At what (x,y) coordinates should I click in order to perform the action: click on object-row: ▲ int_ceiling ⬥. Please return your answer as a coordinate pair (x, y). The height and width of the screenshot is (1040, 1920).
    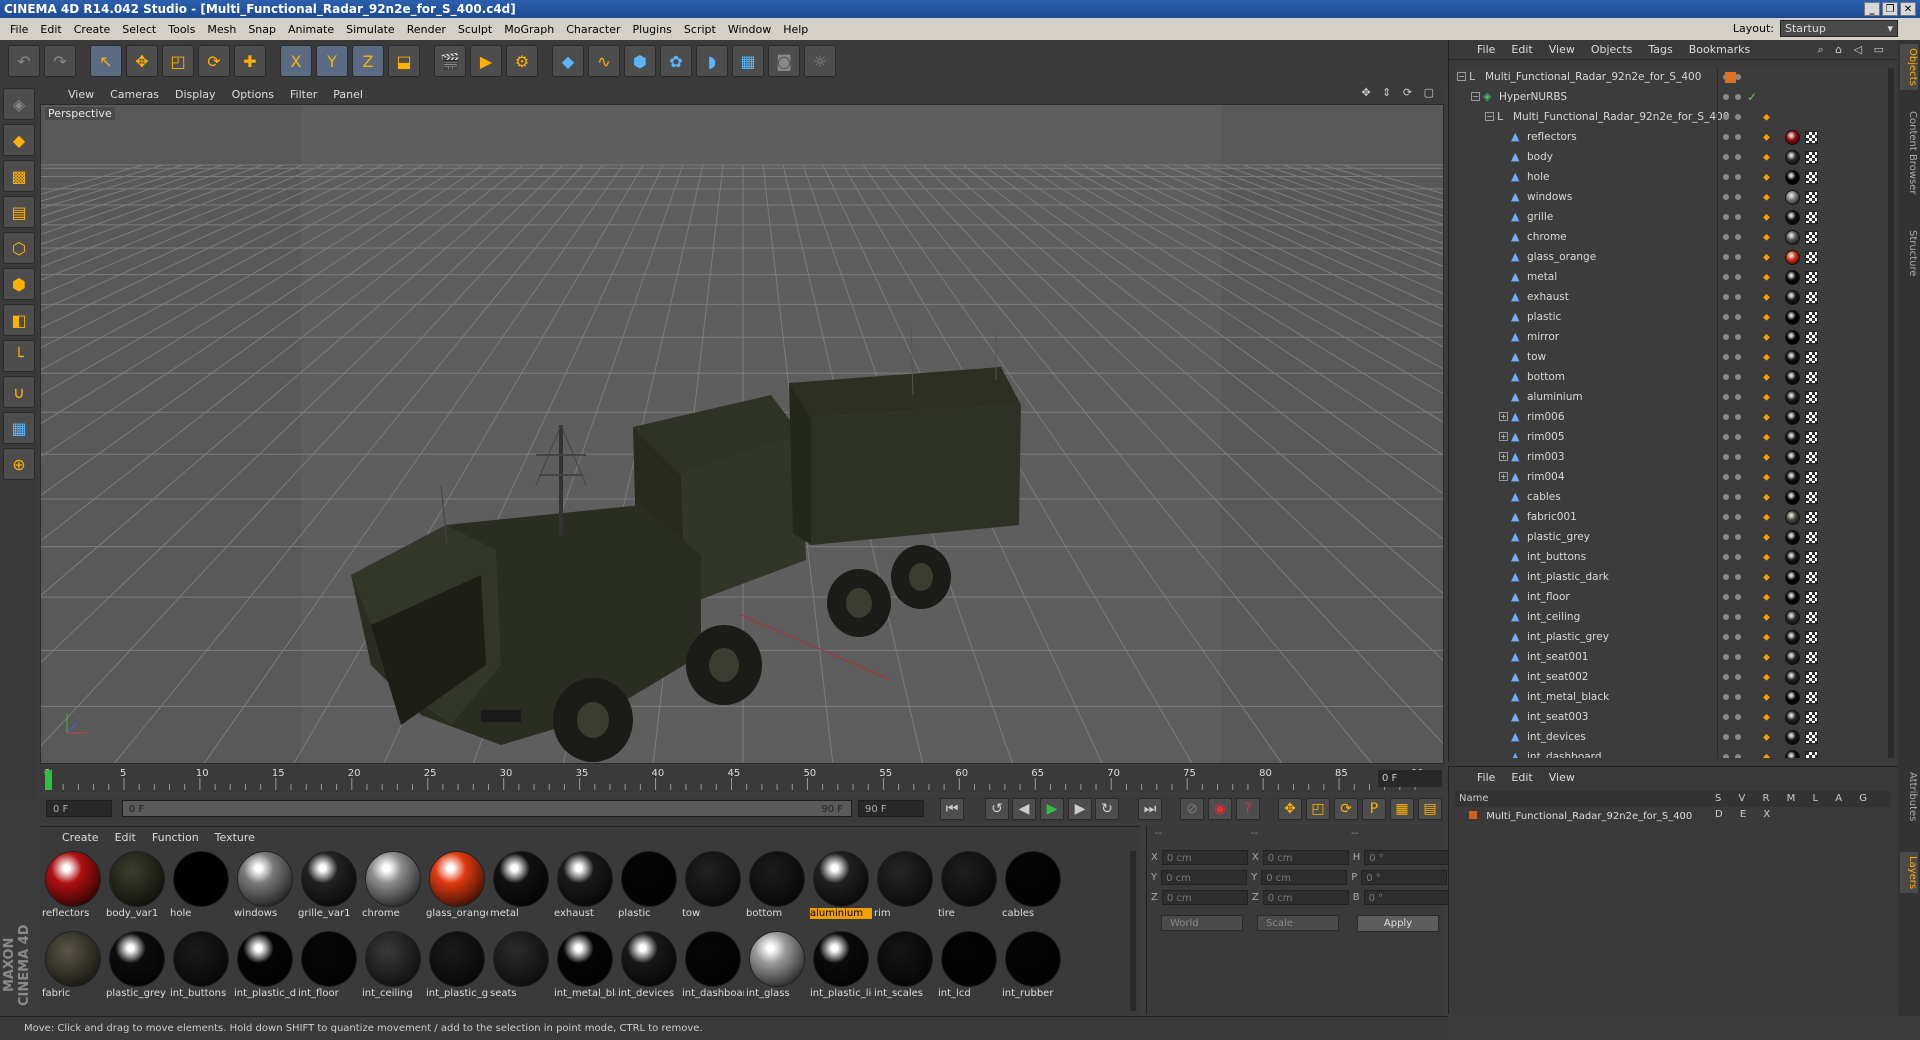
    Looking at the image, I should click on (1673, 618).